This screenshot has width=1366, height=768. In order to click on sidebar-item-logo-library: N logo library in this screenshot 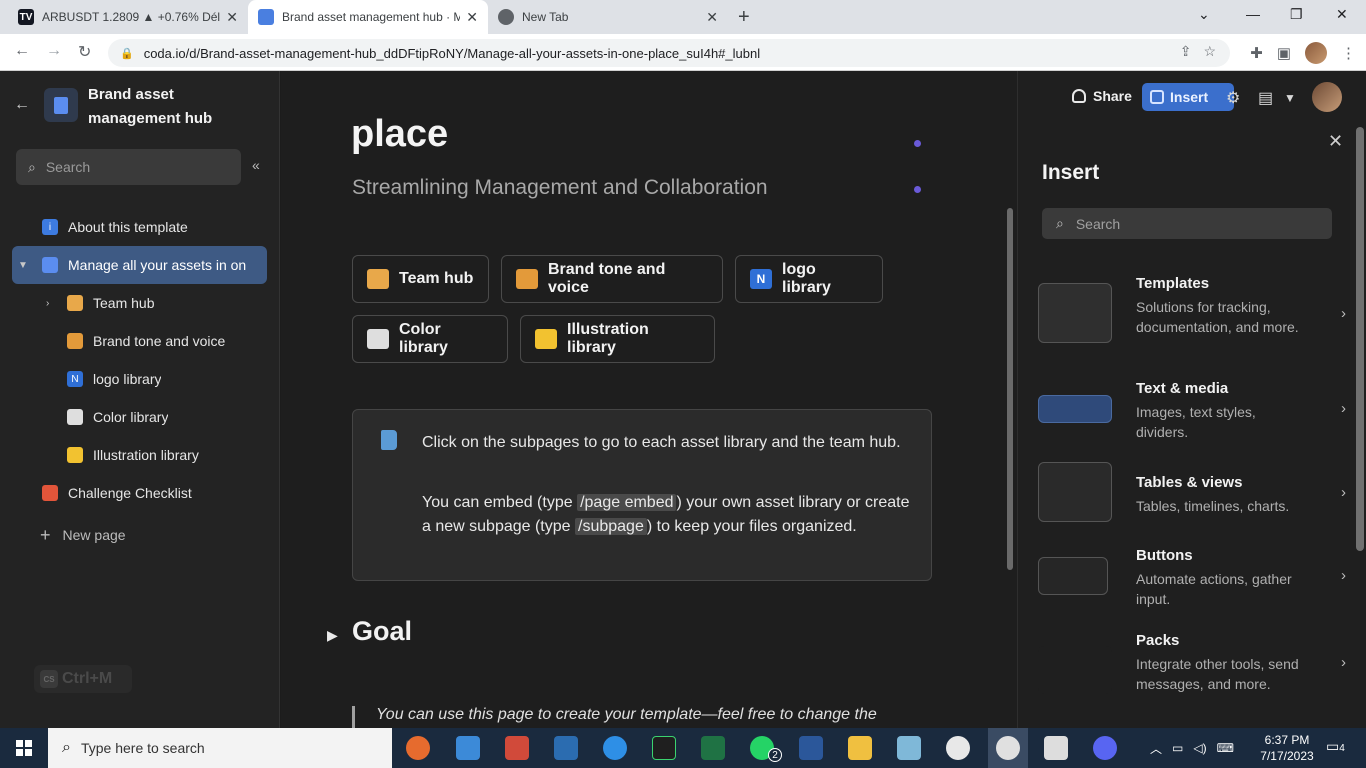, I will do `click(139, 379)`.